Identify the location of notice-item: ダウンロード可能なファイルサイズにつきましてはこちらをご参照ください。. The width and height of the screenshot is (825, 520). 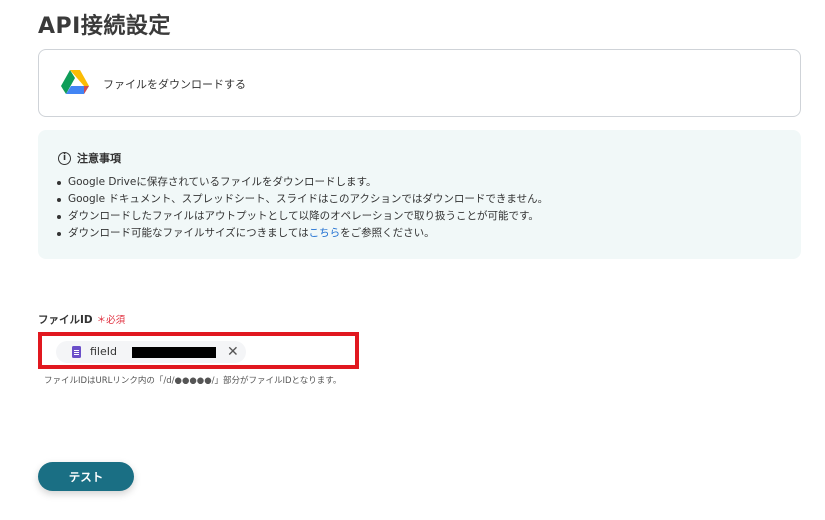
(301, 233).